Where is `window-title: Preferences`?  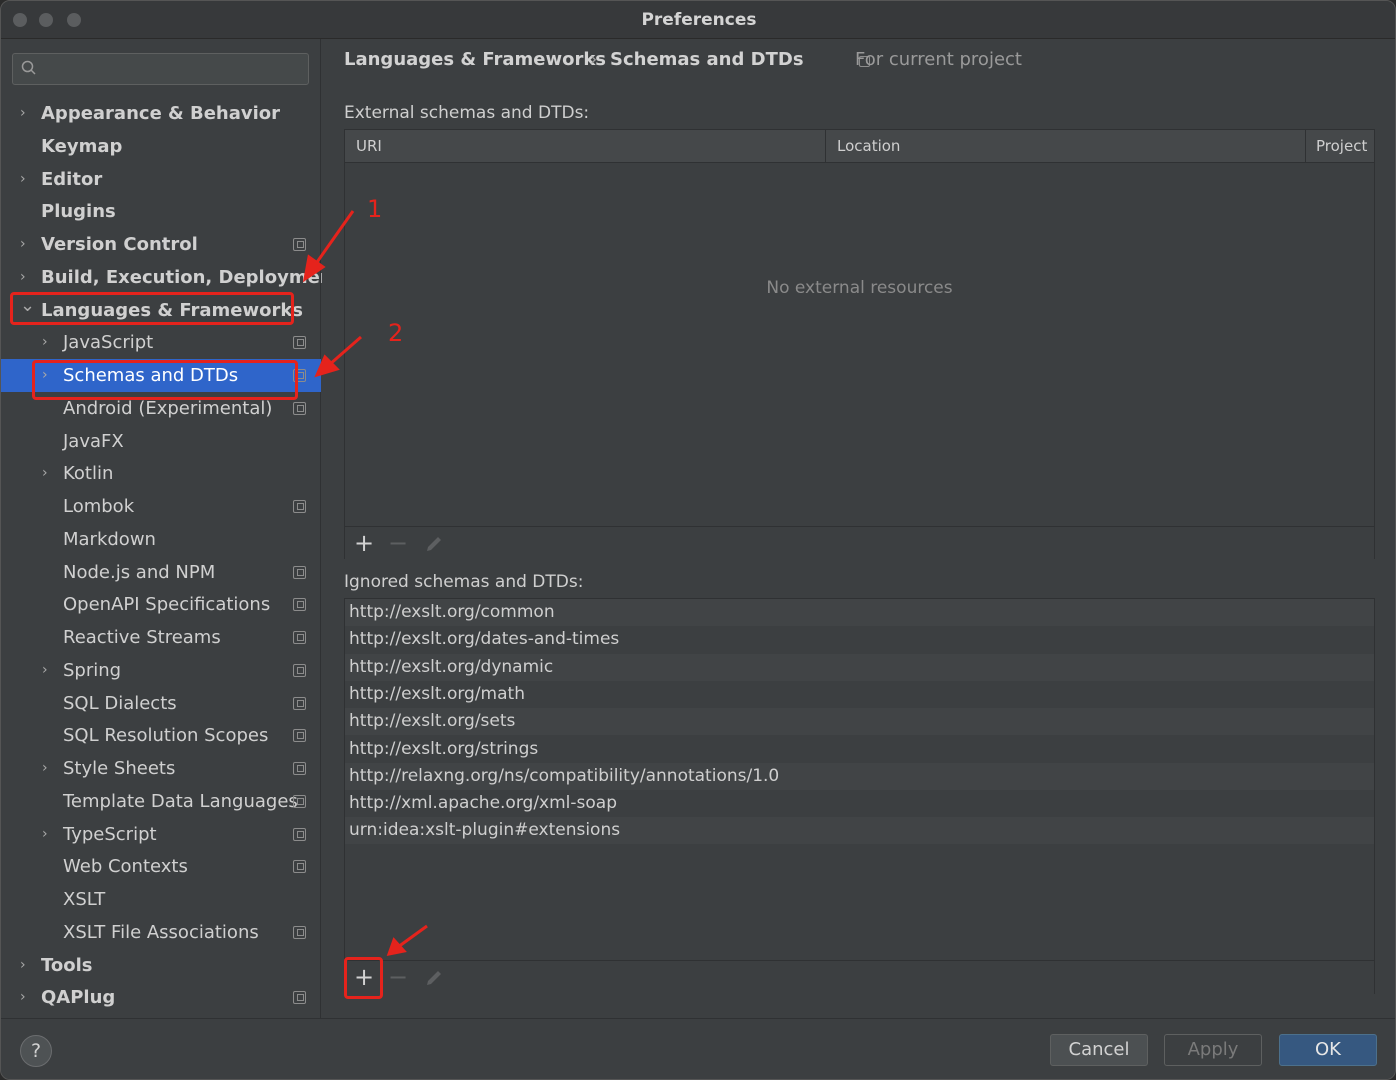
window-title: Preferences is located at coordinates (699, 20).